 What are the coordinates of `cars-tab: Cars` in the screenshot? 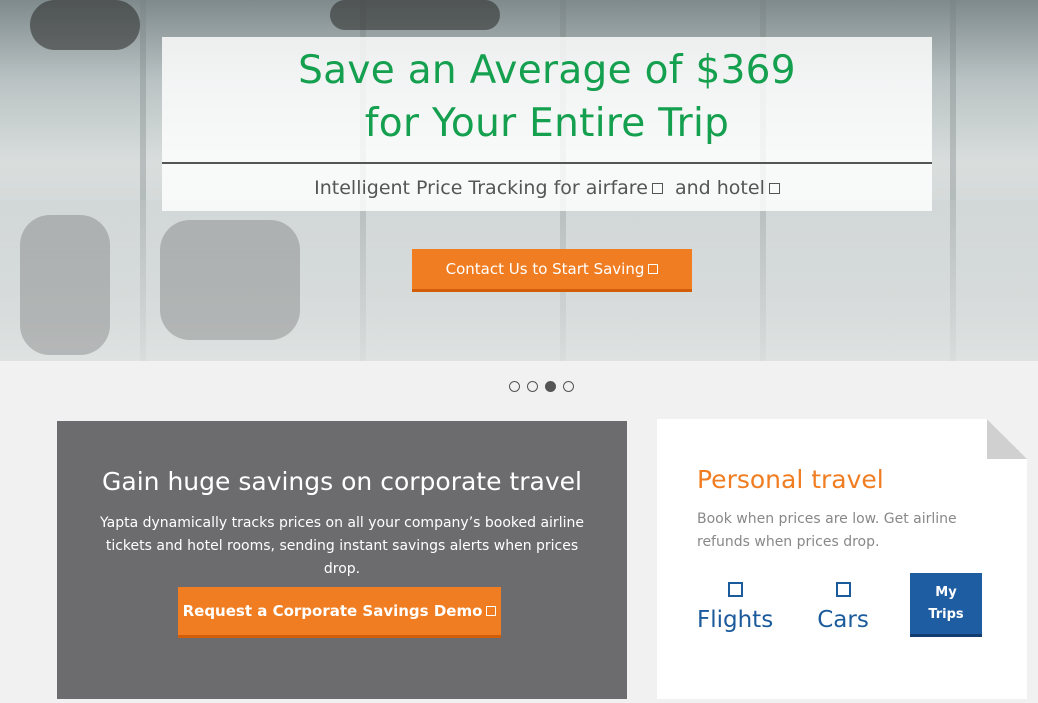 It's located at (843, 608).